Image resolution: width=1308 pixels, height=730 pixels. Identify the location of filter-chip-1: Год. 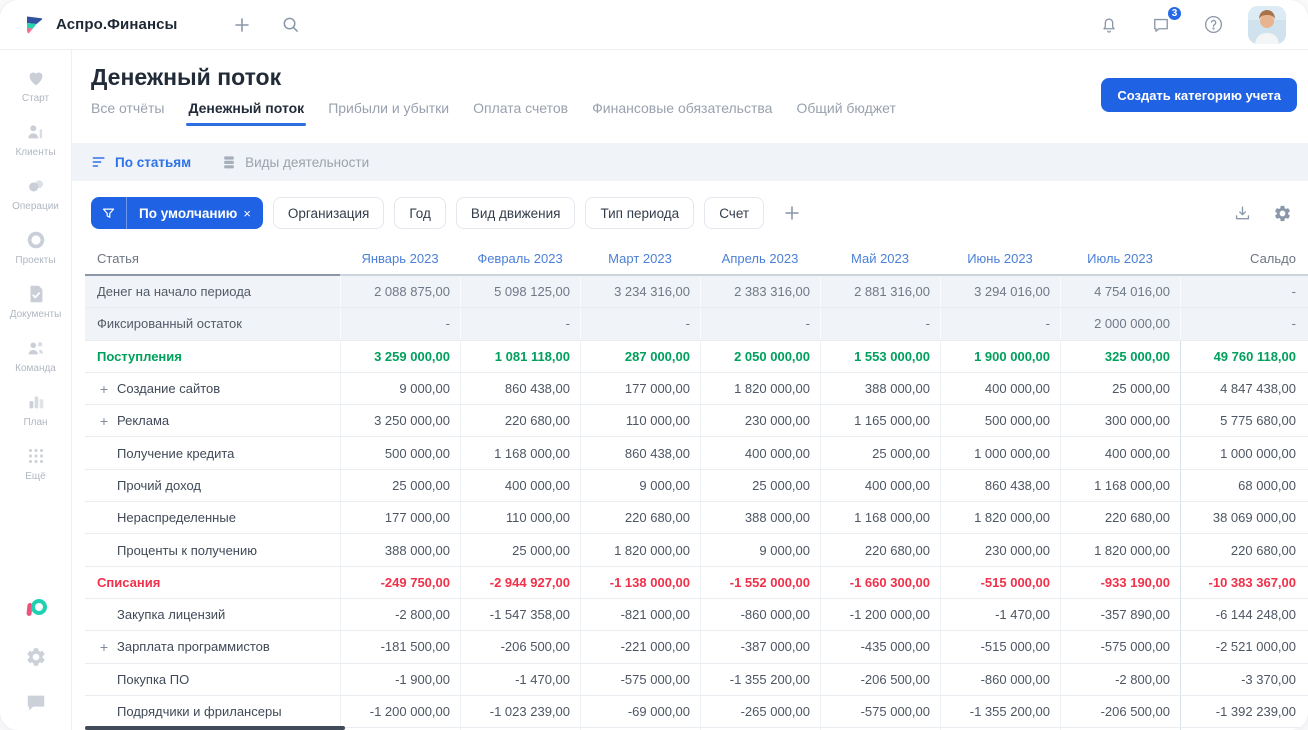
(420, 213).